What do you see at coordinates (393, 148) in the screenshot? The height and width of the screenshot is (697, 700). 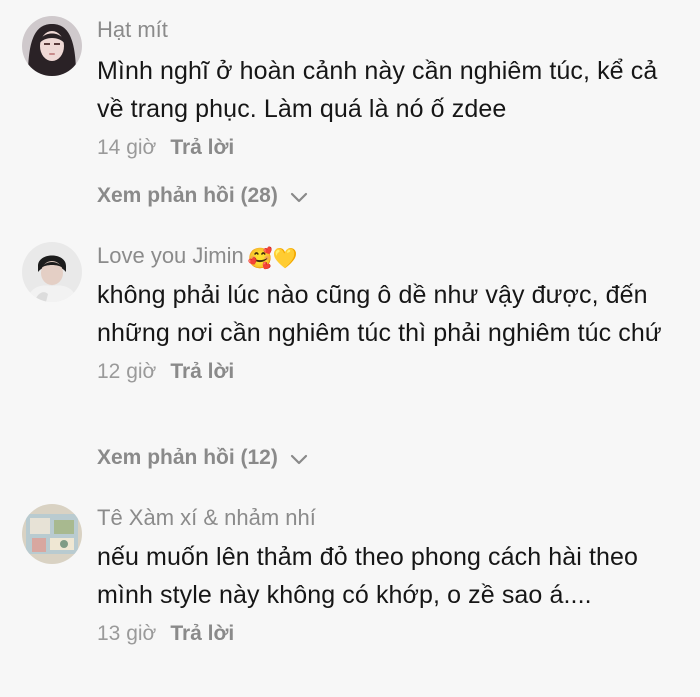 I see `comment-meta: 14 giờ Trả lời` at bounding box center [393, 148].